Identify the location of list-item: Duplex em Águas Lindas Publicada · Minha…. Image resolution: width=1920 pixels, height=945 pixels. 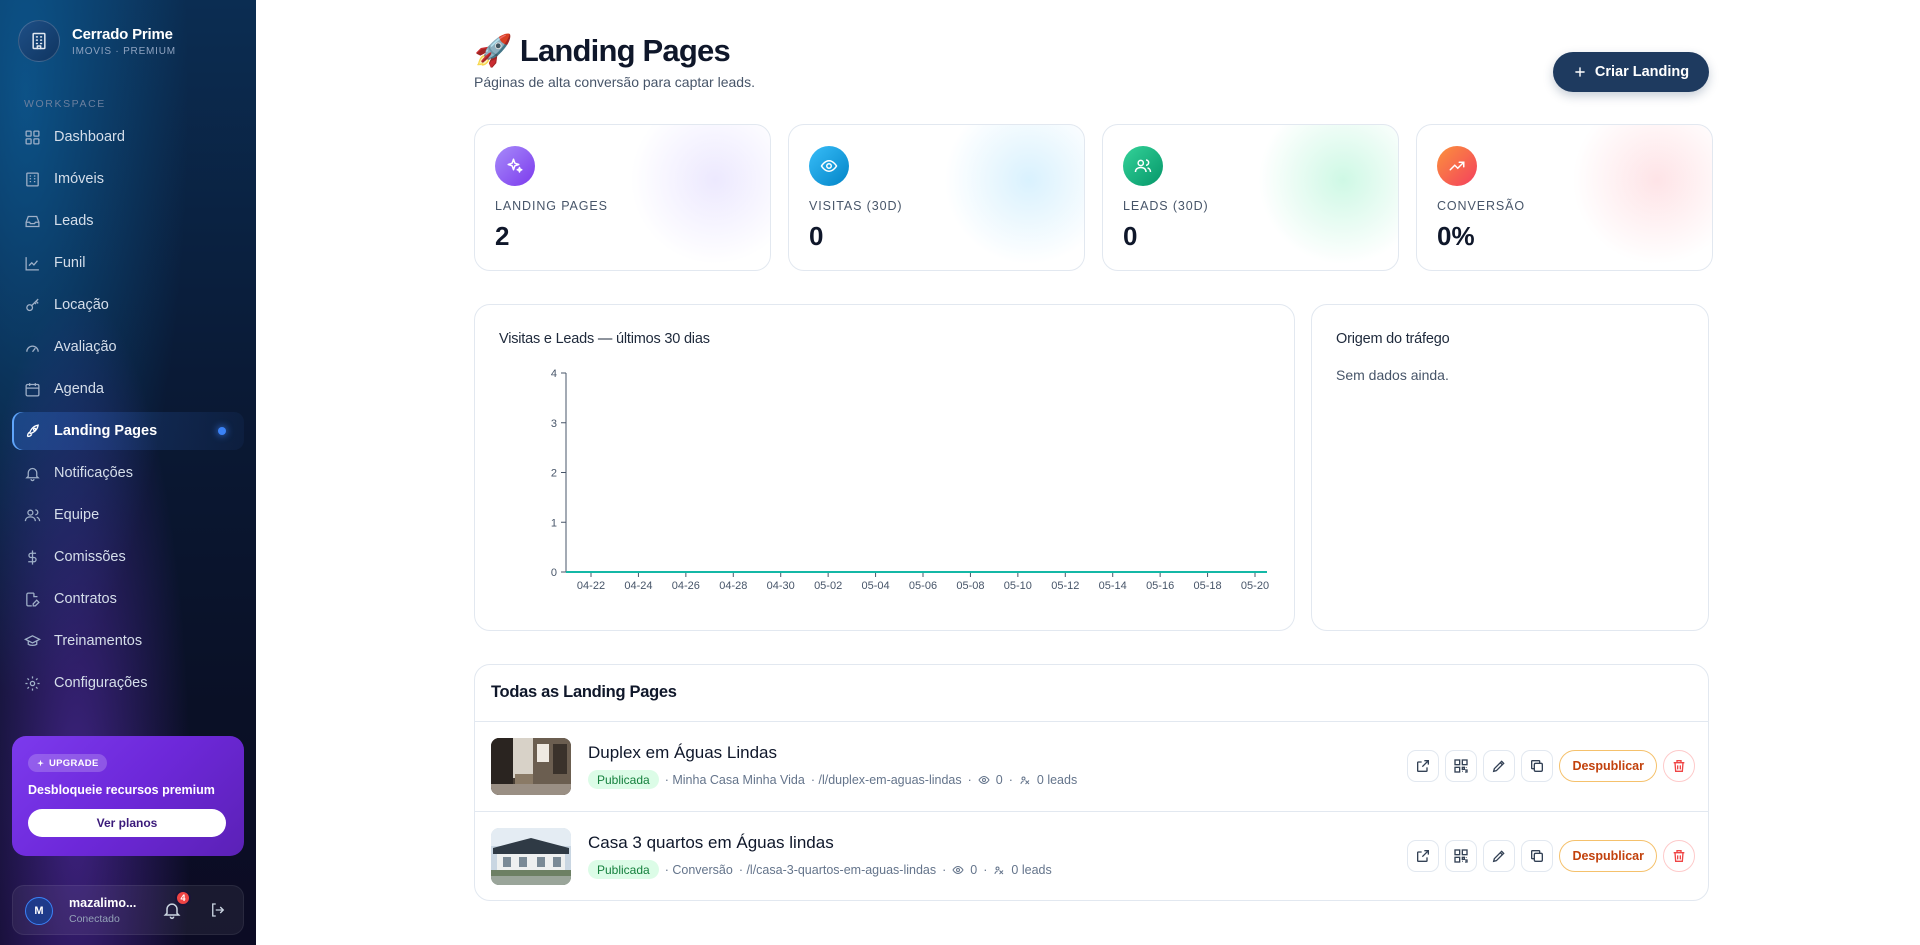
(1091, 766).